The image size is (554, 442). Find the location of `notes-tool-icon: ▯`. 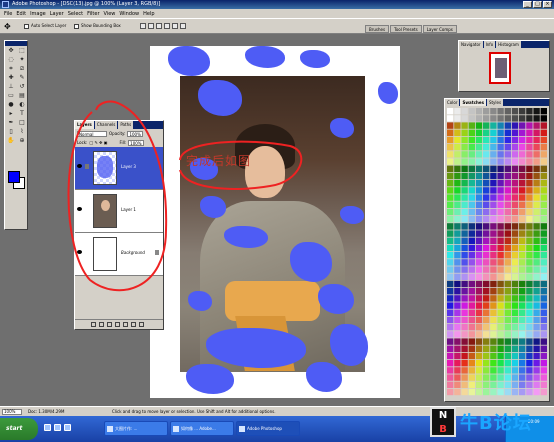

notes-tool-icon: ▯ is located at coordinates (11, 132).